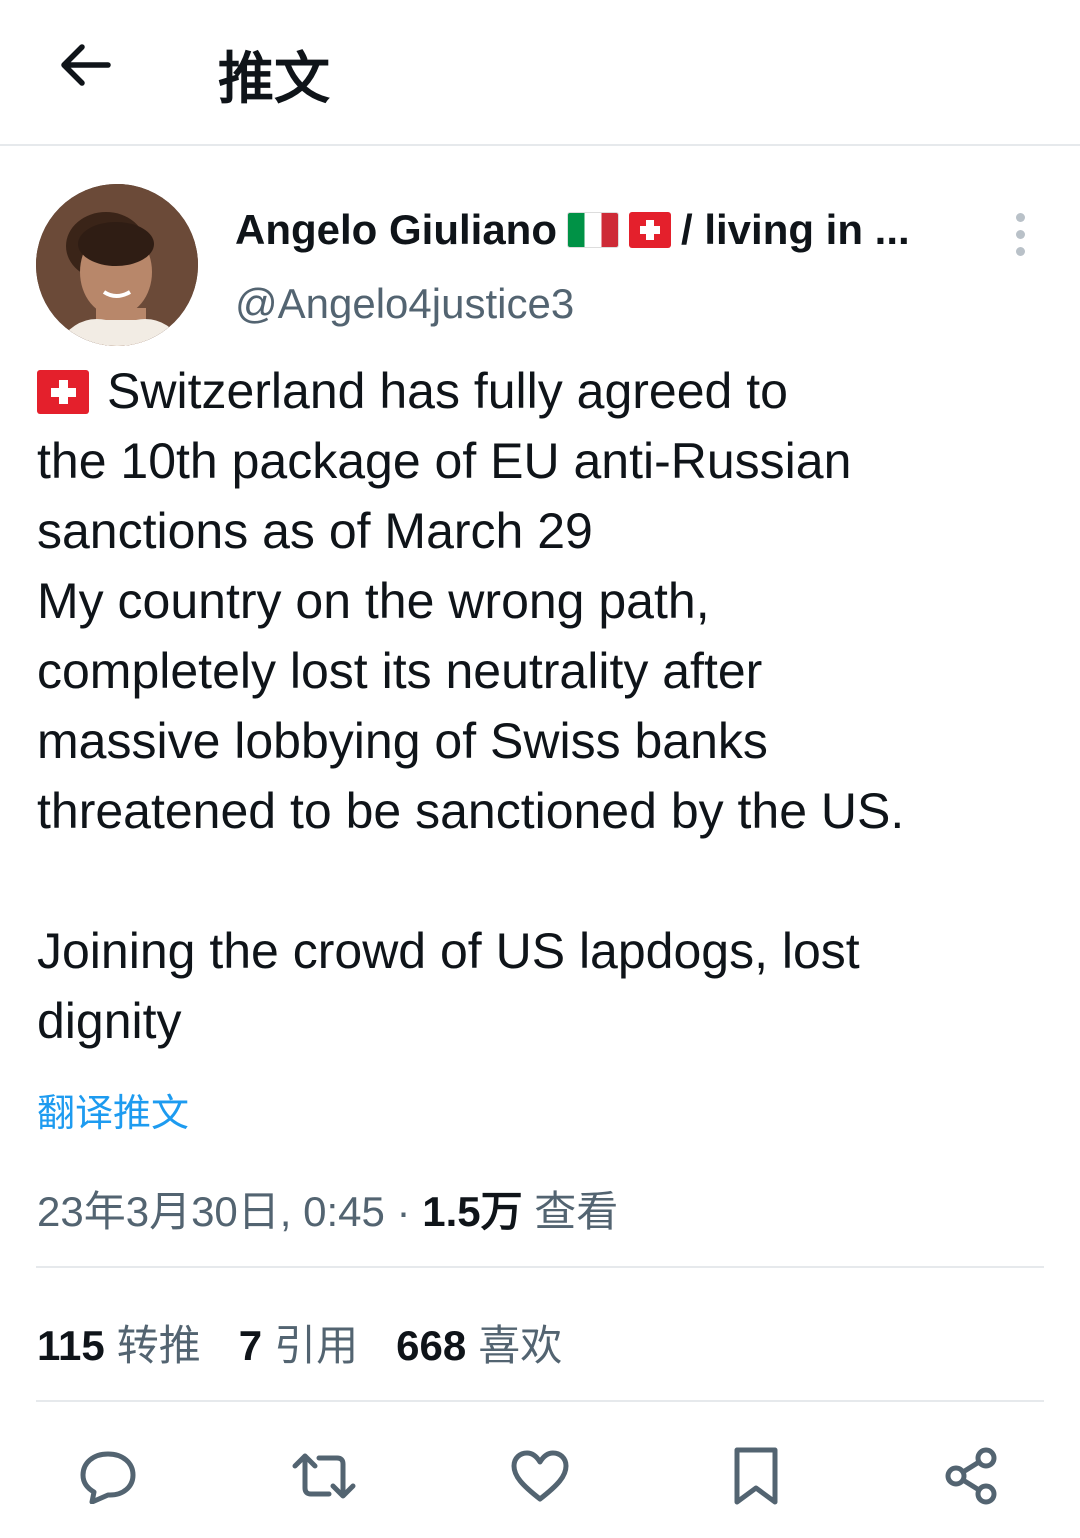 The height and width of the screenshot is (1538, 1080). What do you see at coordinates (593, 230) in the screenshot?
I see `italy-flag-icon` at bounding box center [593, 230].